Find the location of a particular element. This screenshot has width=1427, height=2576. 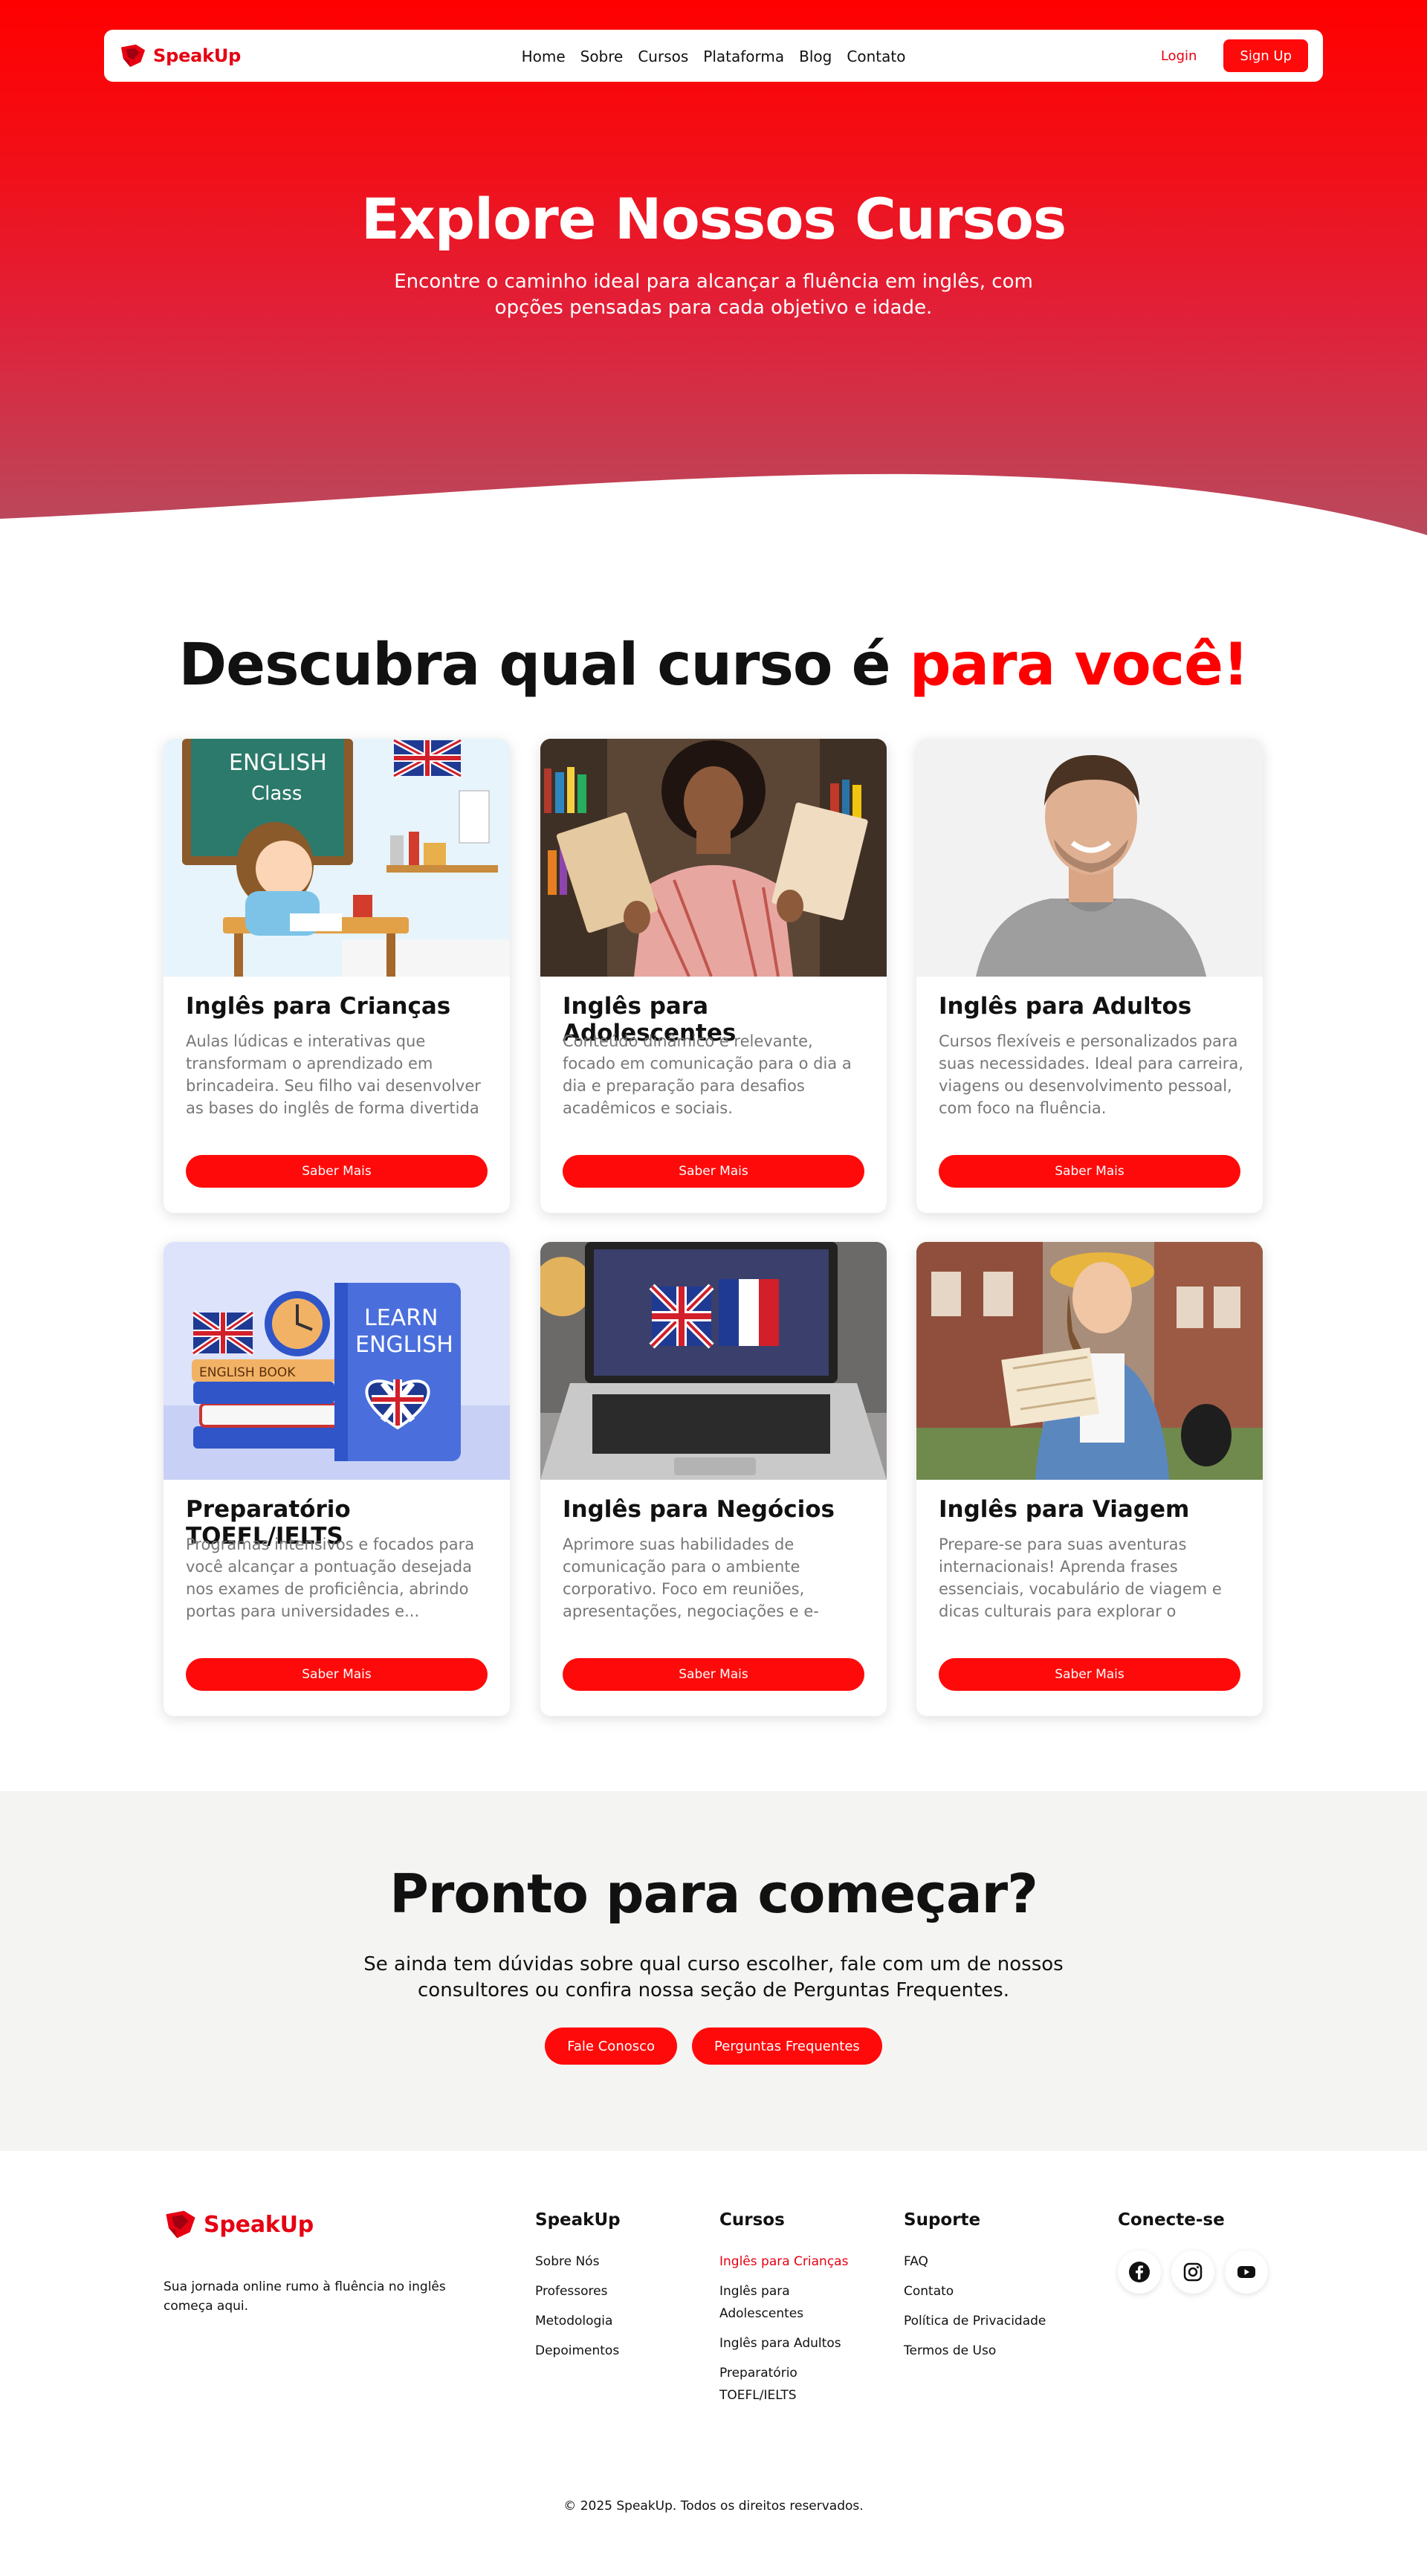

footer-link-contato: Contato is located at coordinates (978, 2291).